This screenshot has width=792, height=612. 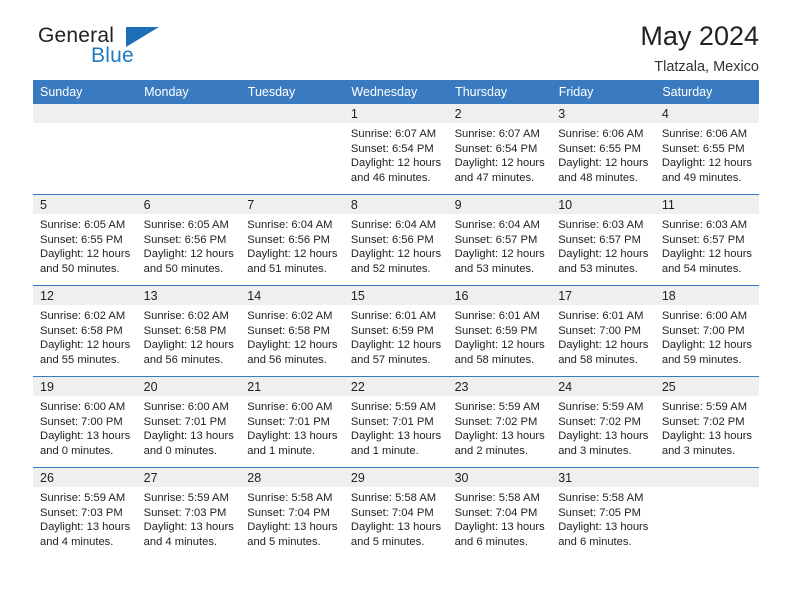 I want to click on daylight-text-line2: and 0 minutes., so click(x=180, y=450).